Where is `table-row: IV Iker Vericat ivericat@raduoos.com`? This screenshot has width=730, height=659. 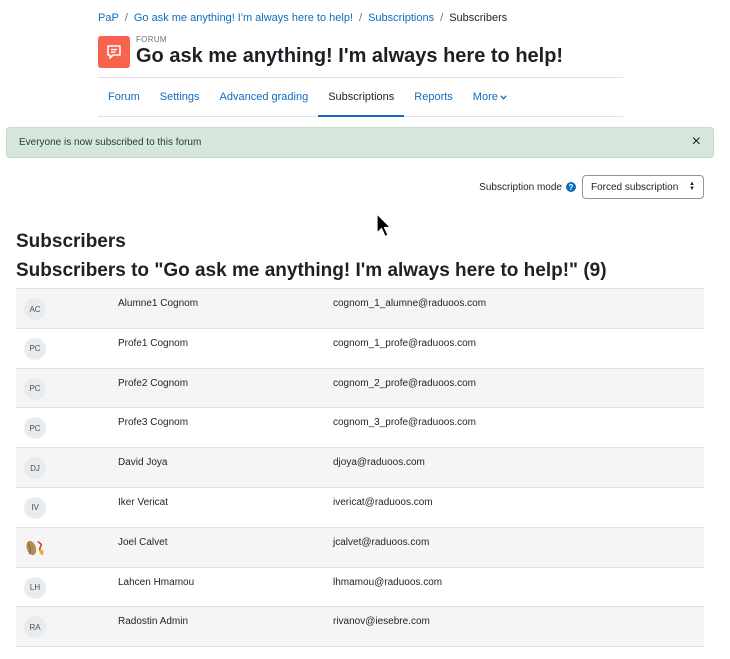
table-row: IV Iker Vericat ivericat@raduoos.com is located at coordinates (360, 508).